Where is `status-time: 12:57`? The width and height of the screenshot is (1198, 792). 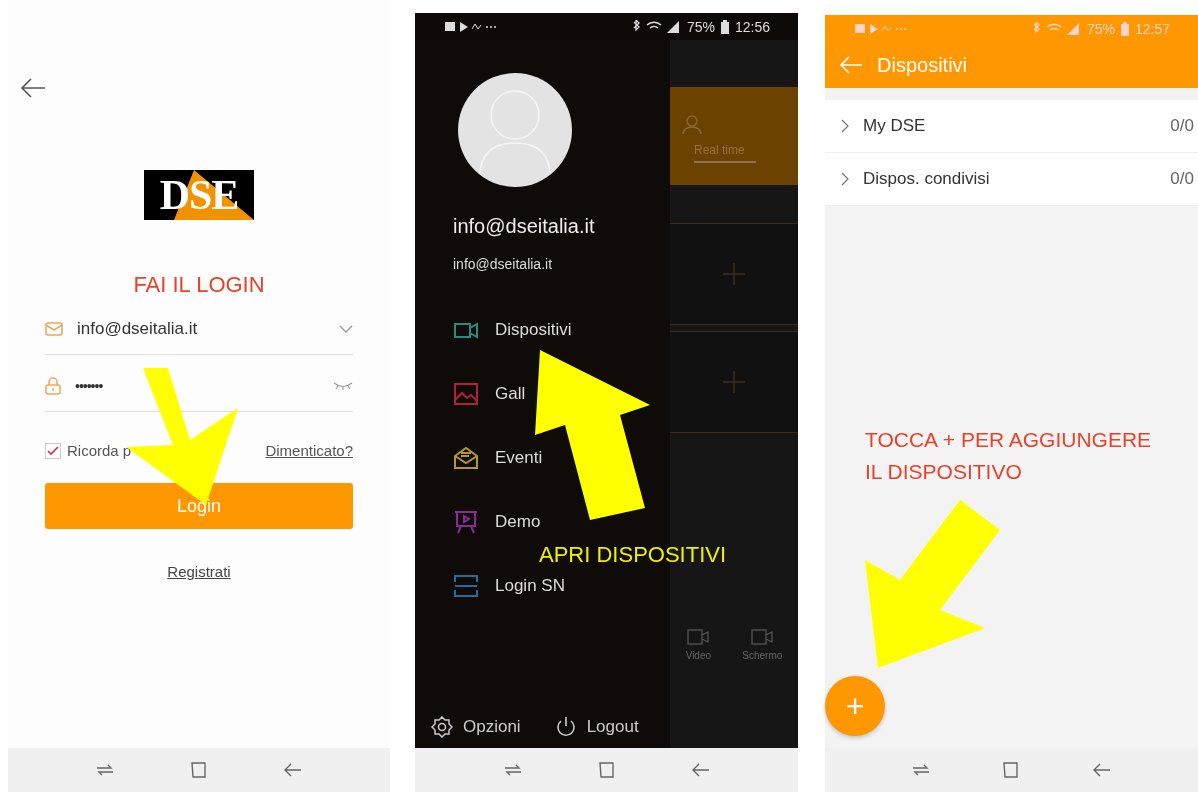
status-time: 12:57 is located at coordinates (1152, 28).